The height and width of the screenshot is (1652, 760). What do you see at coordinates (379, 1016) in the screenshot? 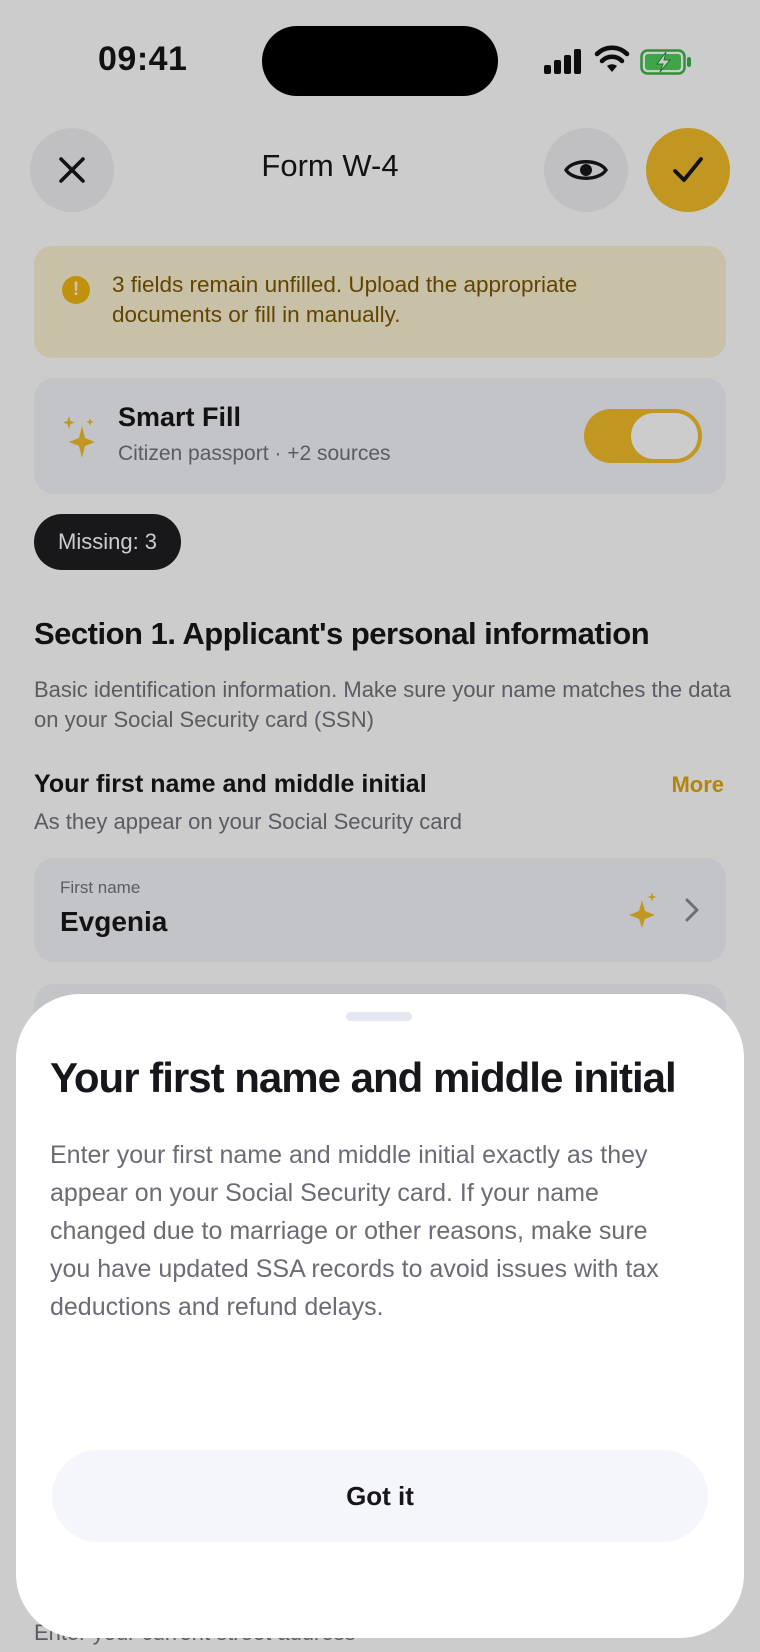
I see `sheet-grabber` at bounding box center [379, 1016].